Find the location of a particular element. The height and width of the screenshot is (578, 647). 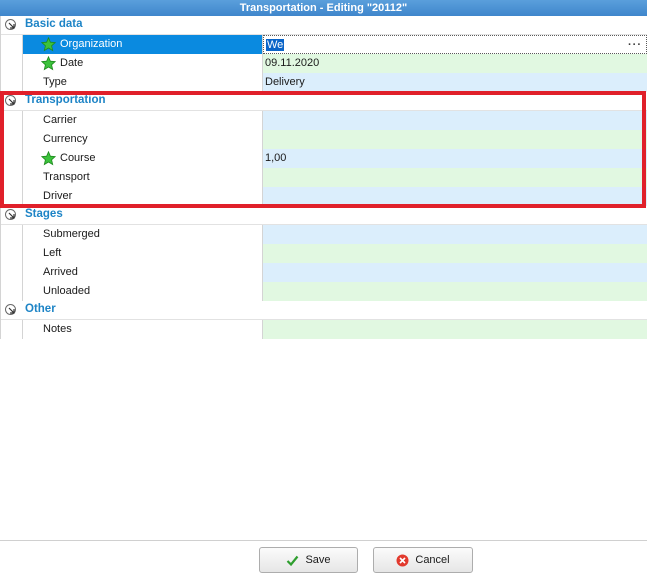

ellipsis-icon: ··· is located at coordinates (635, 45).